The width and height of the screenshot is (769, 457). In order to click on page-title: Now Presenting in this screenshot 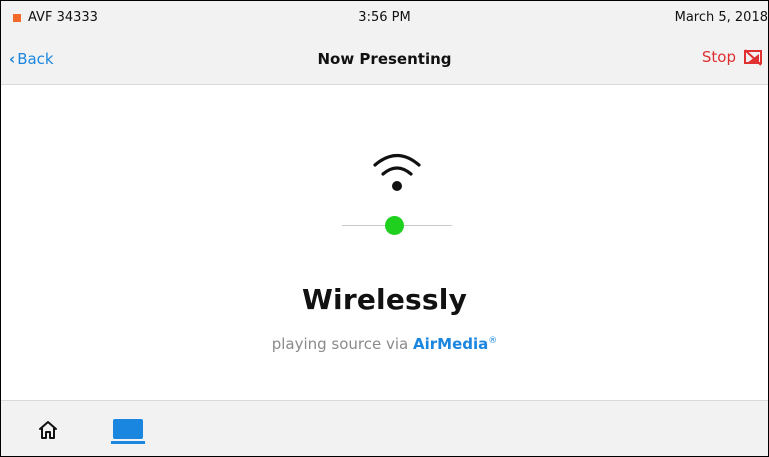, I will do `click(384, 59)`.